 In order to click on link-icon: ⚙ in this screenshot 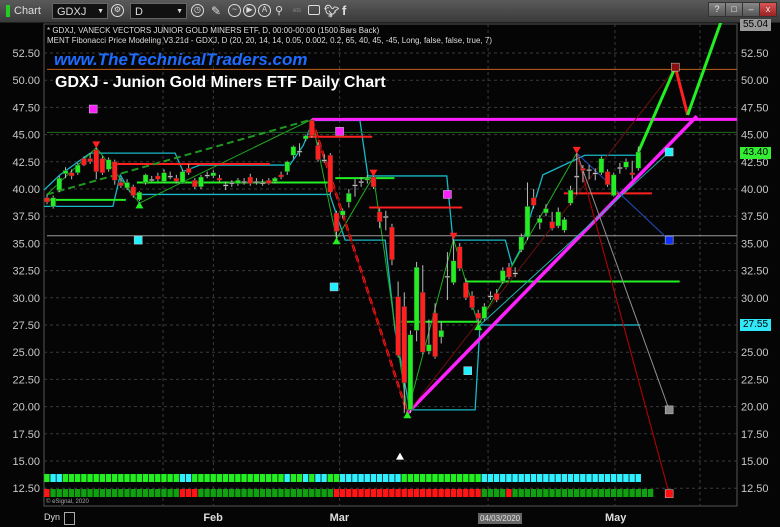, I will do `click(117, 10)`.